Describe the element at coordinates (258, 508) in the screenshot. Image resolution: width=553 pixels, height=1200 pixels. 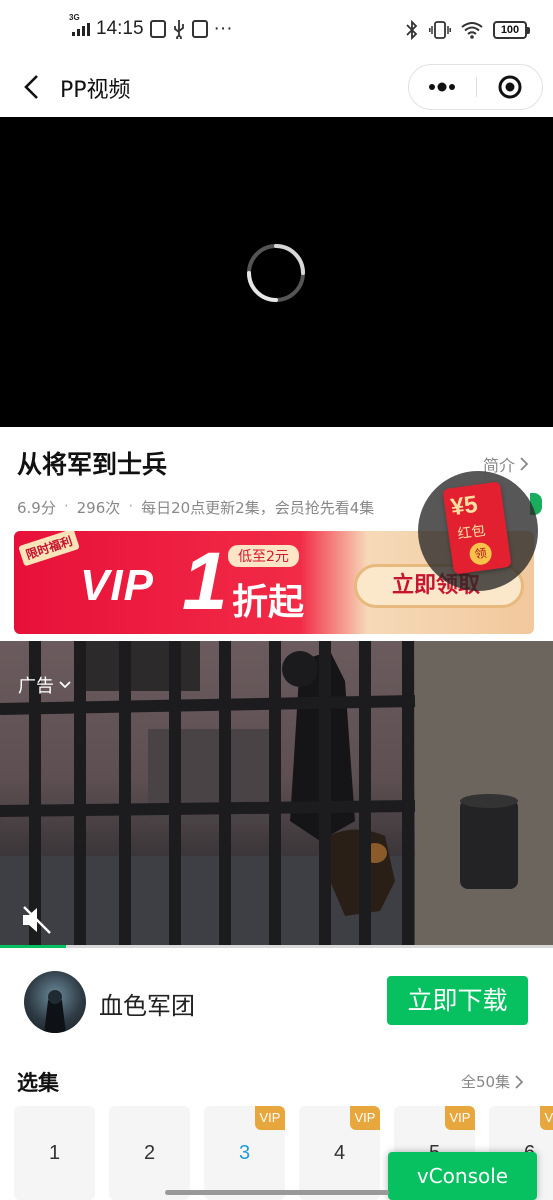
I see `show-update-info: 每日20点更新2集，会员抢先看4集` at that location.